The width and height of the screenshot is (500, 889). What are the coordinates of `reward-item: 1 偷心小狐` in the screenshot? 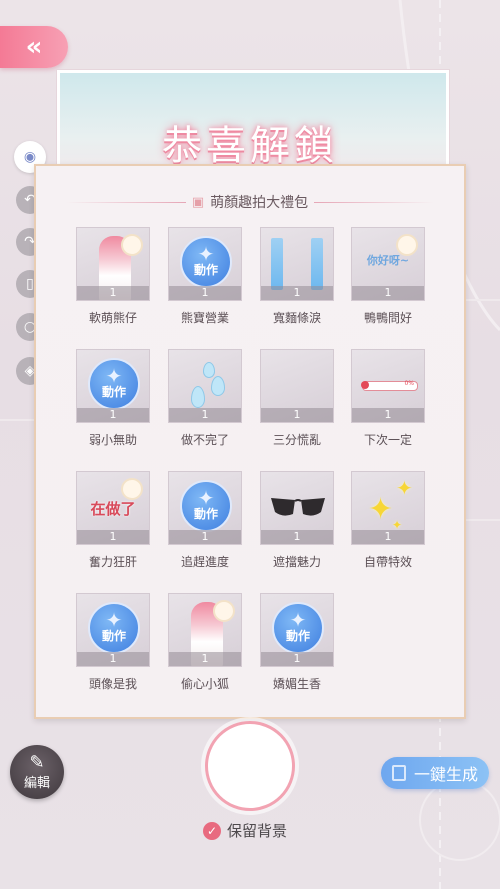 It's located at (205, 642).